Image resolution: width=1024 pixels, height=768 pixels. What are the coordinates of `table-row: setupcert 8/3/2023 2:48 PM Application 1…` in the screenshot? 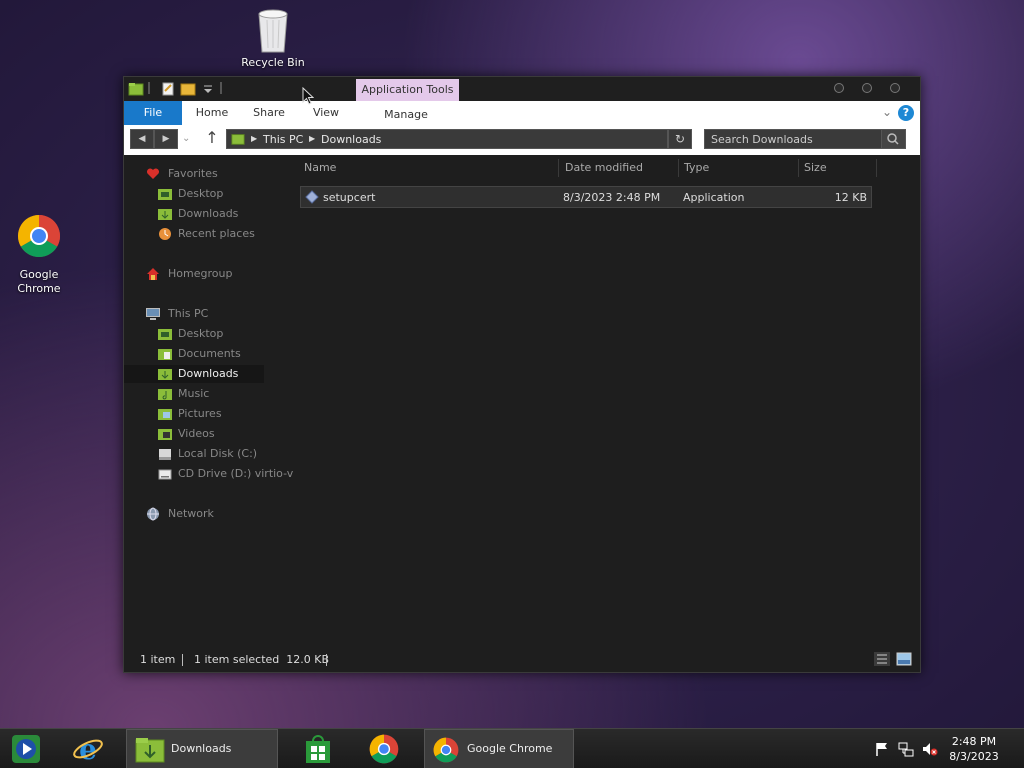 It's located at (586, 197).